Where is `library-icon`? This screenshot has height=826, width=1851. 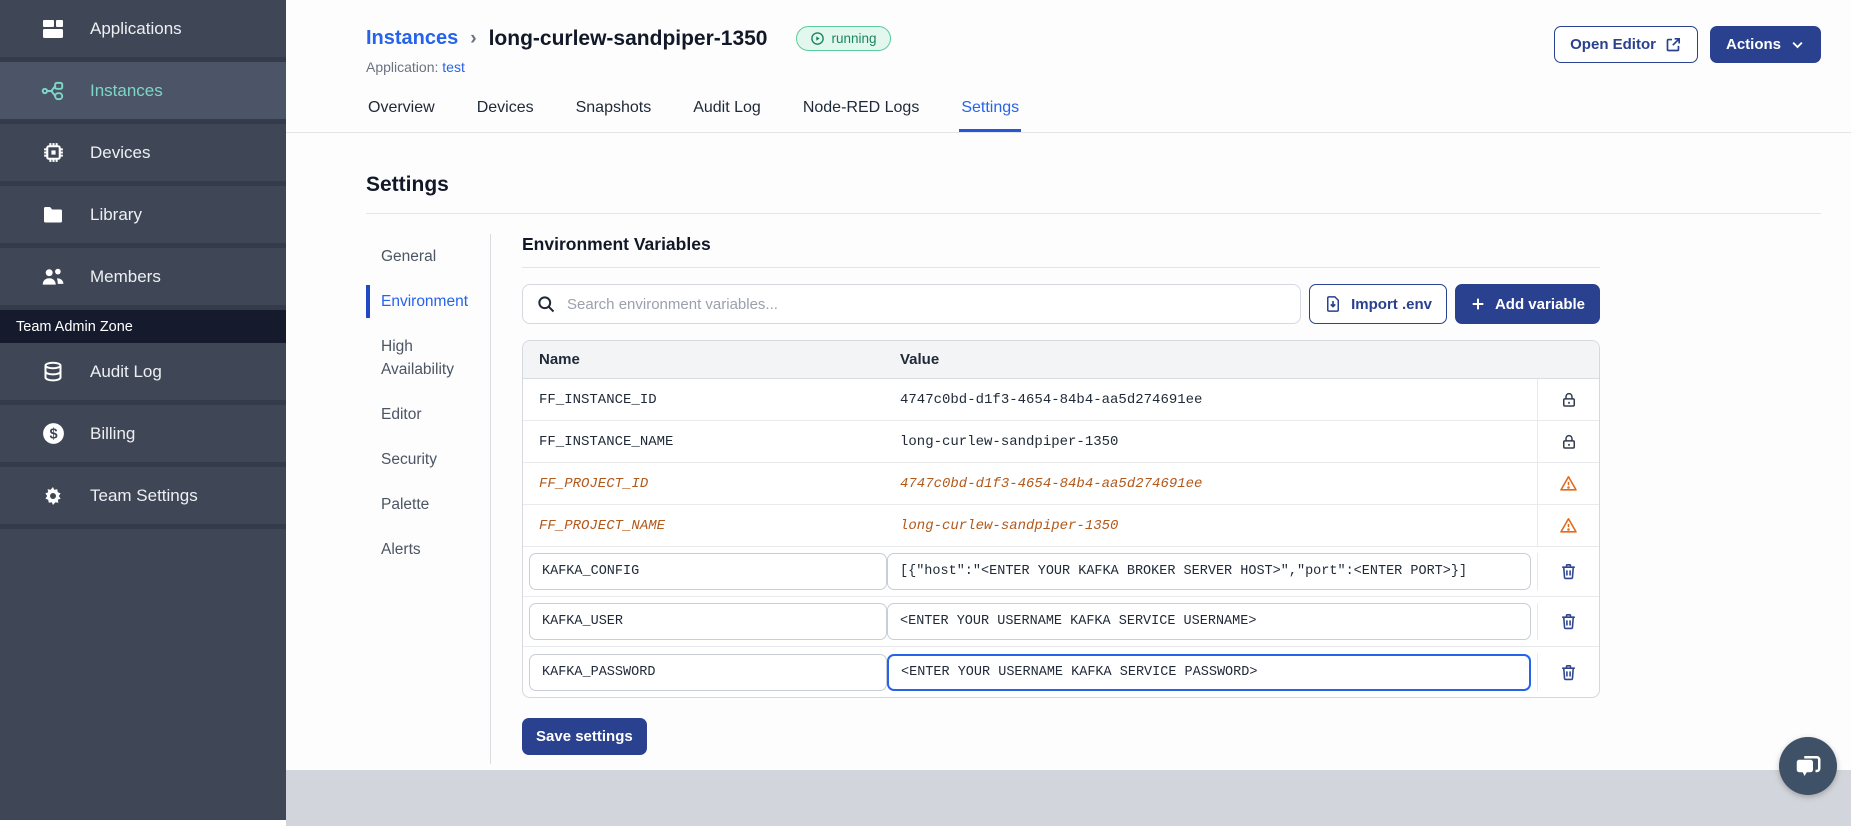 library-icon is located at coordinates (53, 215).